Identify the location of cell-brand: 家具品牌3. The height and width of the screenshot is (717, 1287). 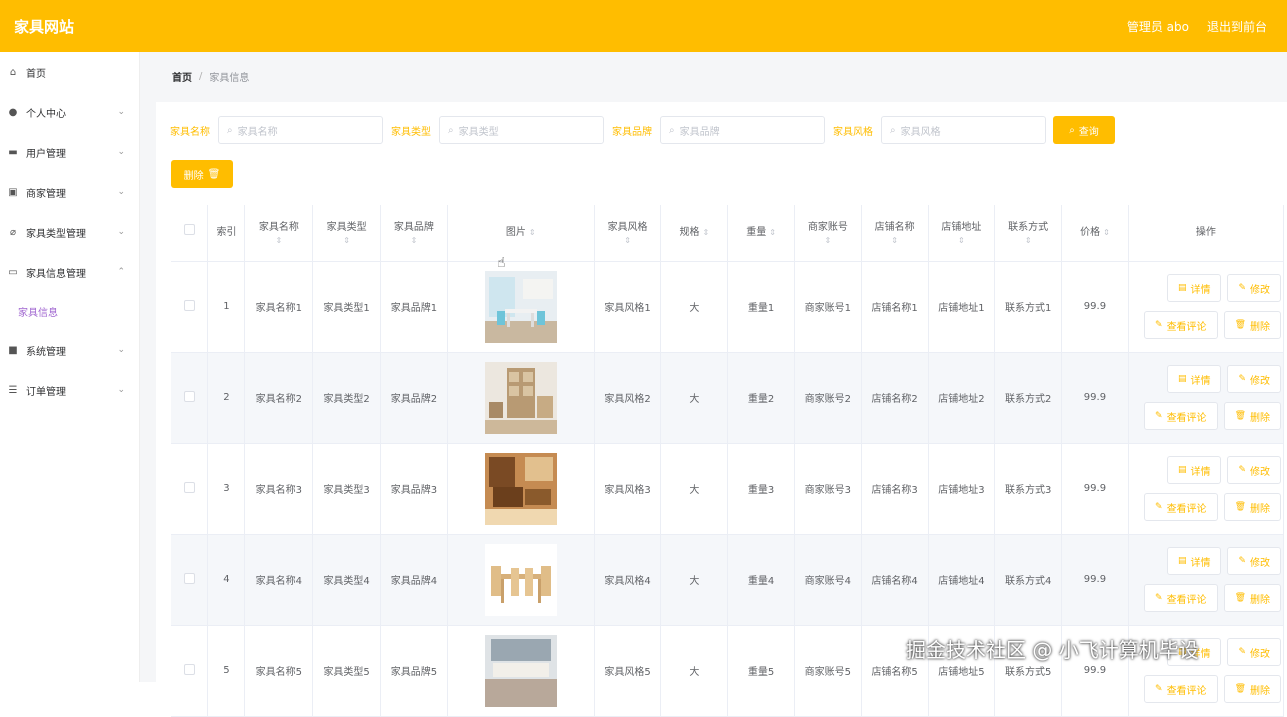
(414, 489).